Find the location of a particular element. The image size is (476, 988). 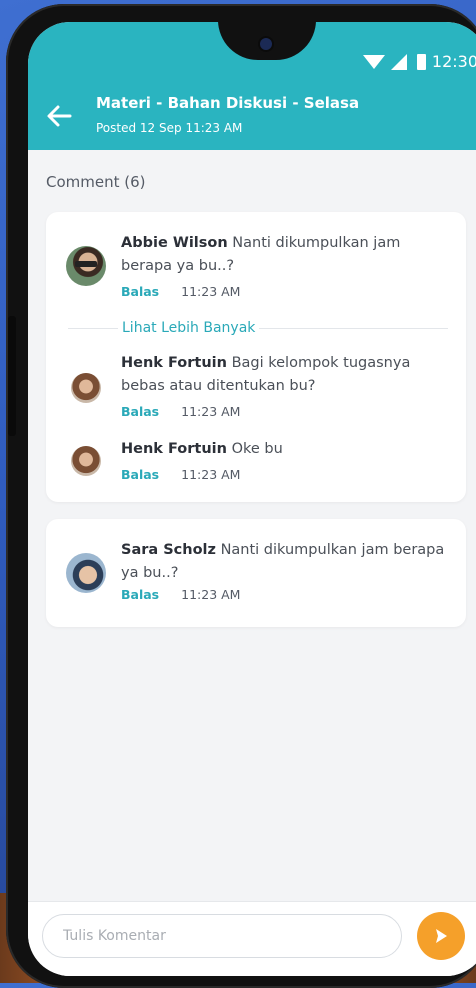

comment-author: Abbie Wilson is located at coordinates (174, 243).